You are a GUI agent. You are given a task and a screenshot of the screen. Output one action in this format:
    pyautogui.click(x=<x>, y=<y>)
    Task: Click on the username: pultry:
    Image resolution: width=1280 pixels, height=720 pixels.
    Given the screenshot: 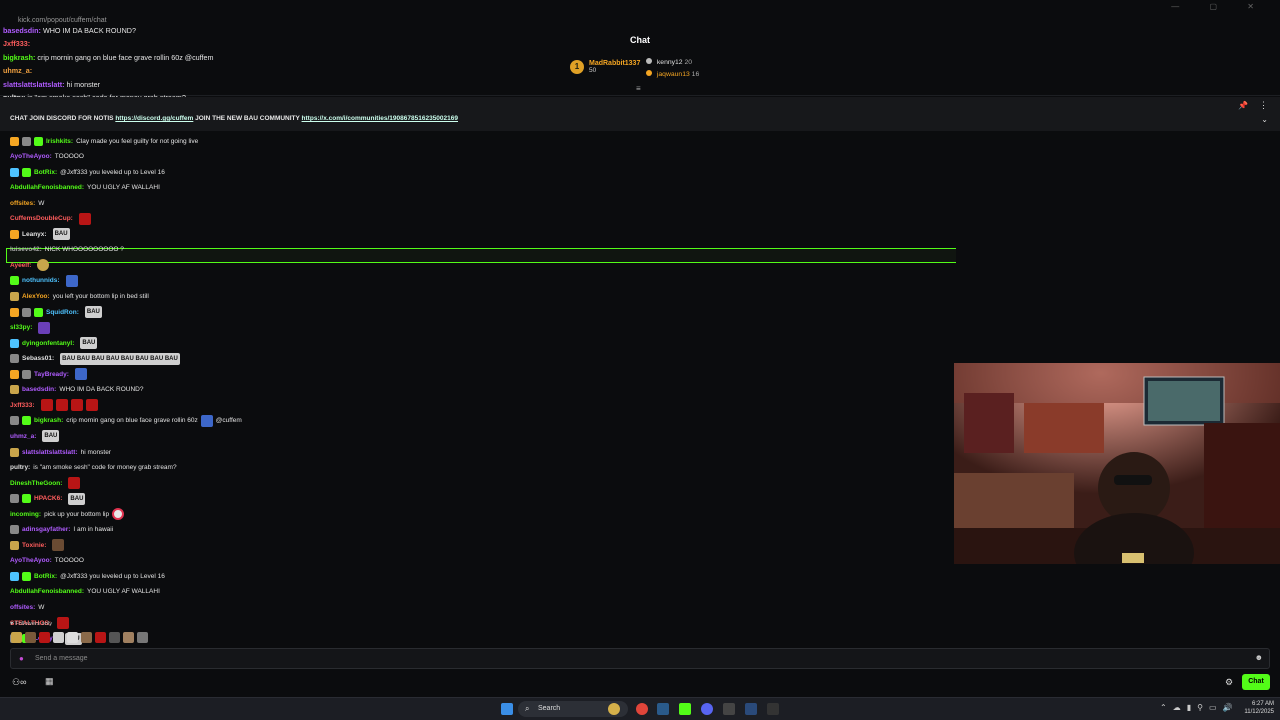 What is the action you would take?
    pyautogui.click(x=20, y=467)
    